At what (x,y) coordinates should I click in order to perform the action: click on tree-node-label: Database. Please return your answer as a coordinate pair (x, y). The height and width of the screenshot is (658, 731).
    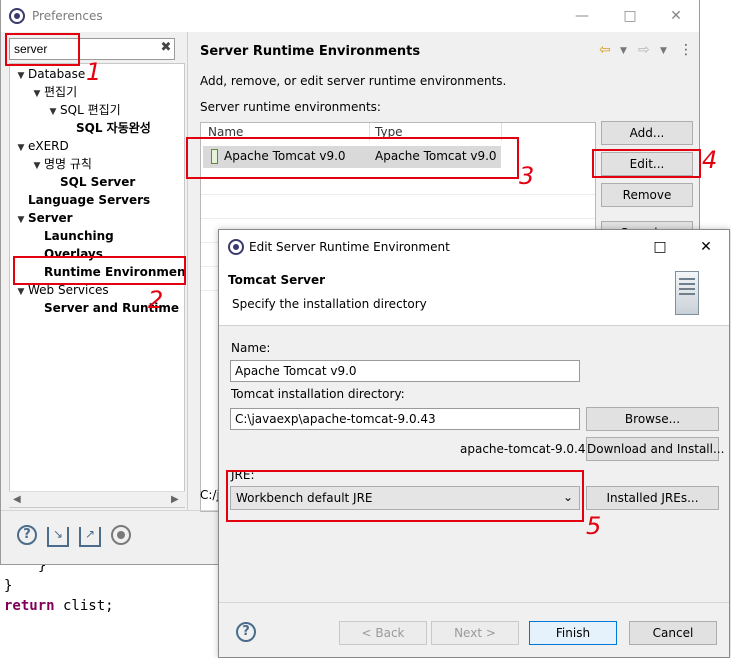
    Looking at the image, I should click on (57, 74).